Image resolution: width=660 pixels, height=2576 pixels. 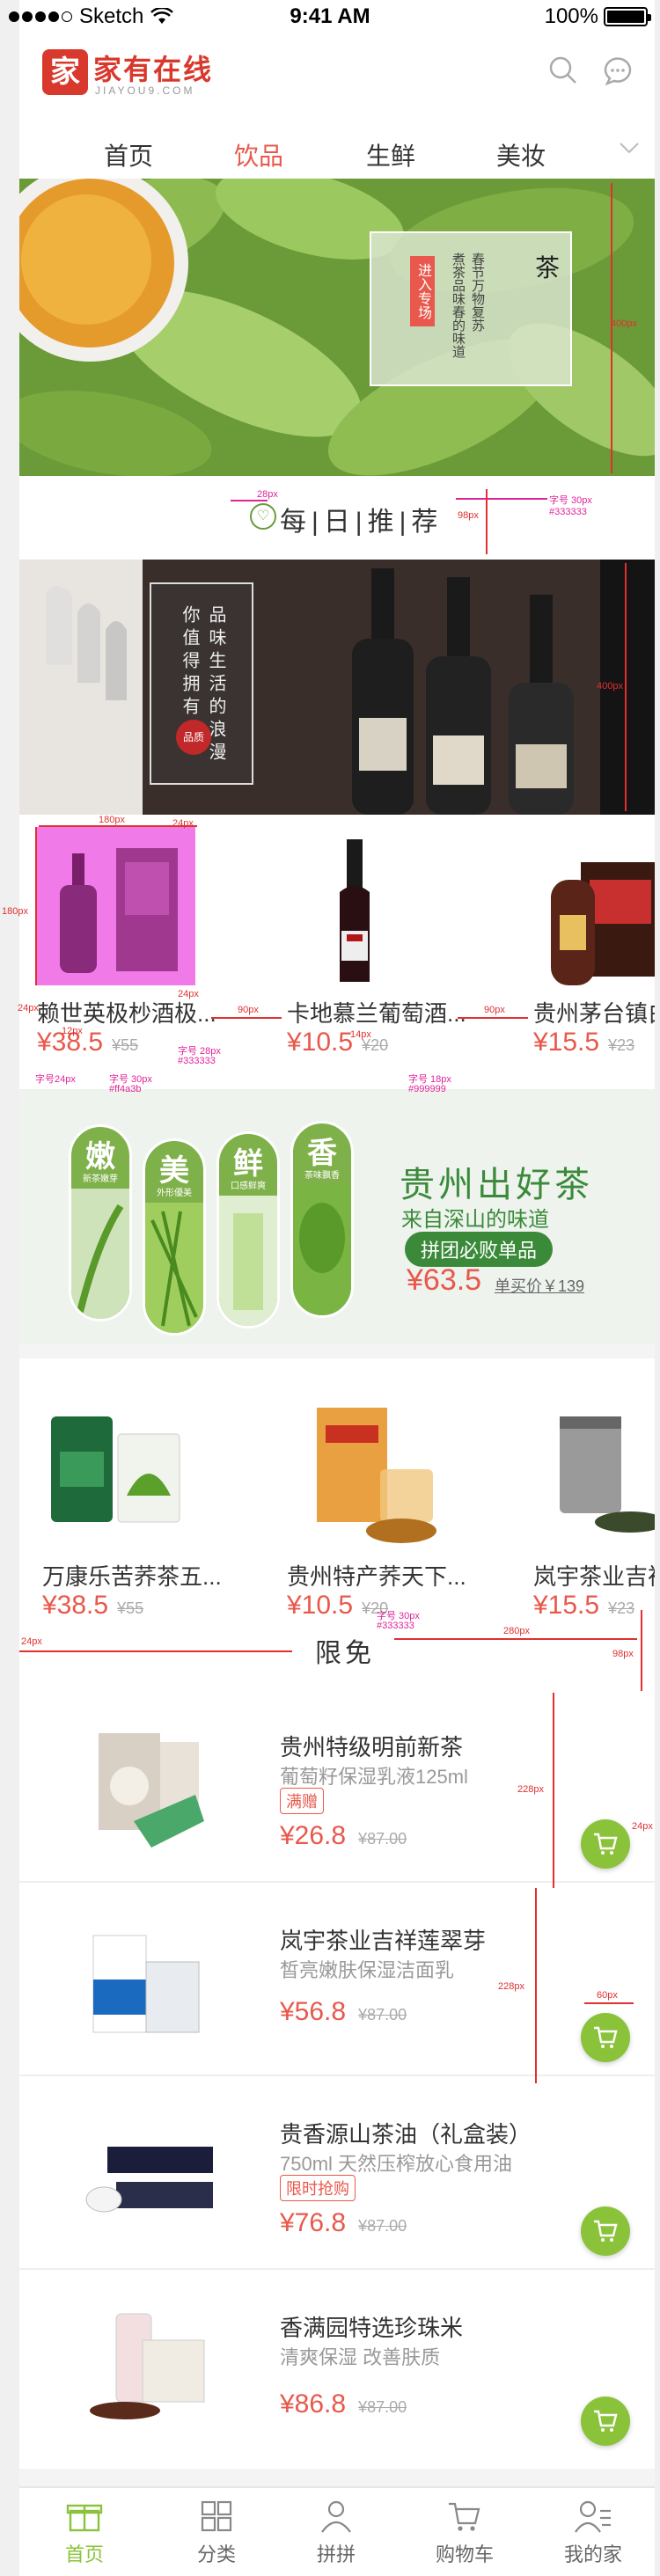 I want to click on status-bar: Sketch 9:41 AM 100%, so click(x=330, y=17).